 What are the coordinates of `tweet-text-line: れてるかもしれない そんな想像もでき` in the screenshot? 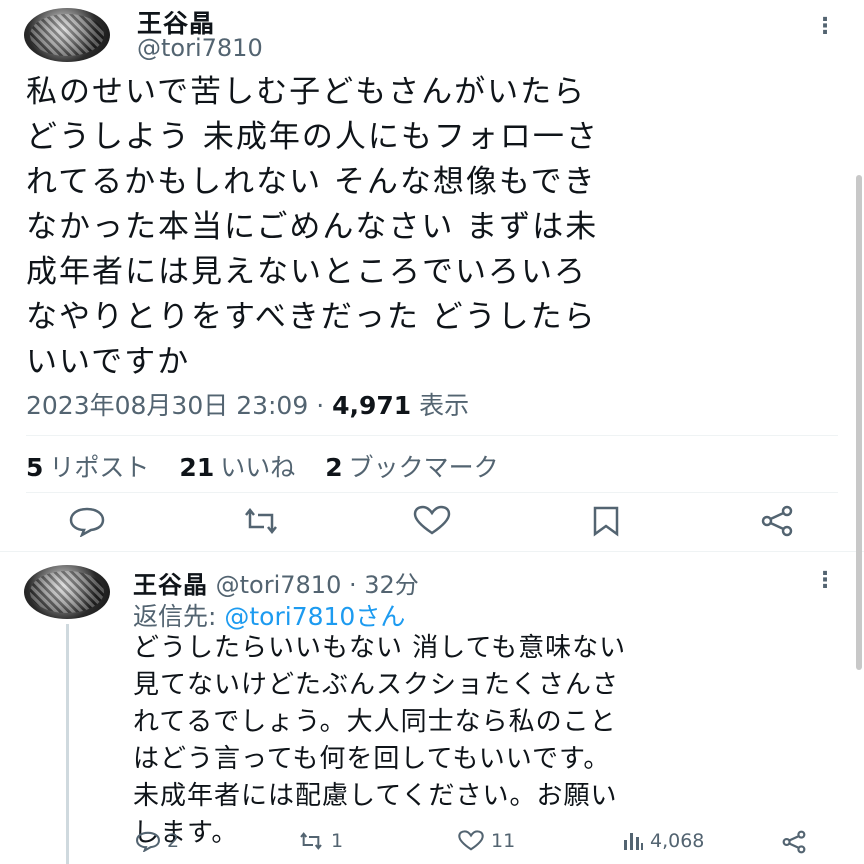 It's located at (311, 182).